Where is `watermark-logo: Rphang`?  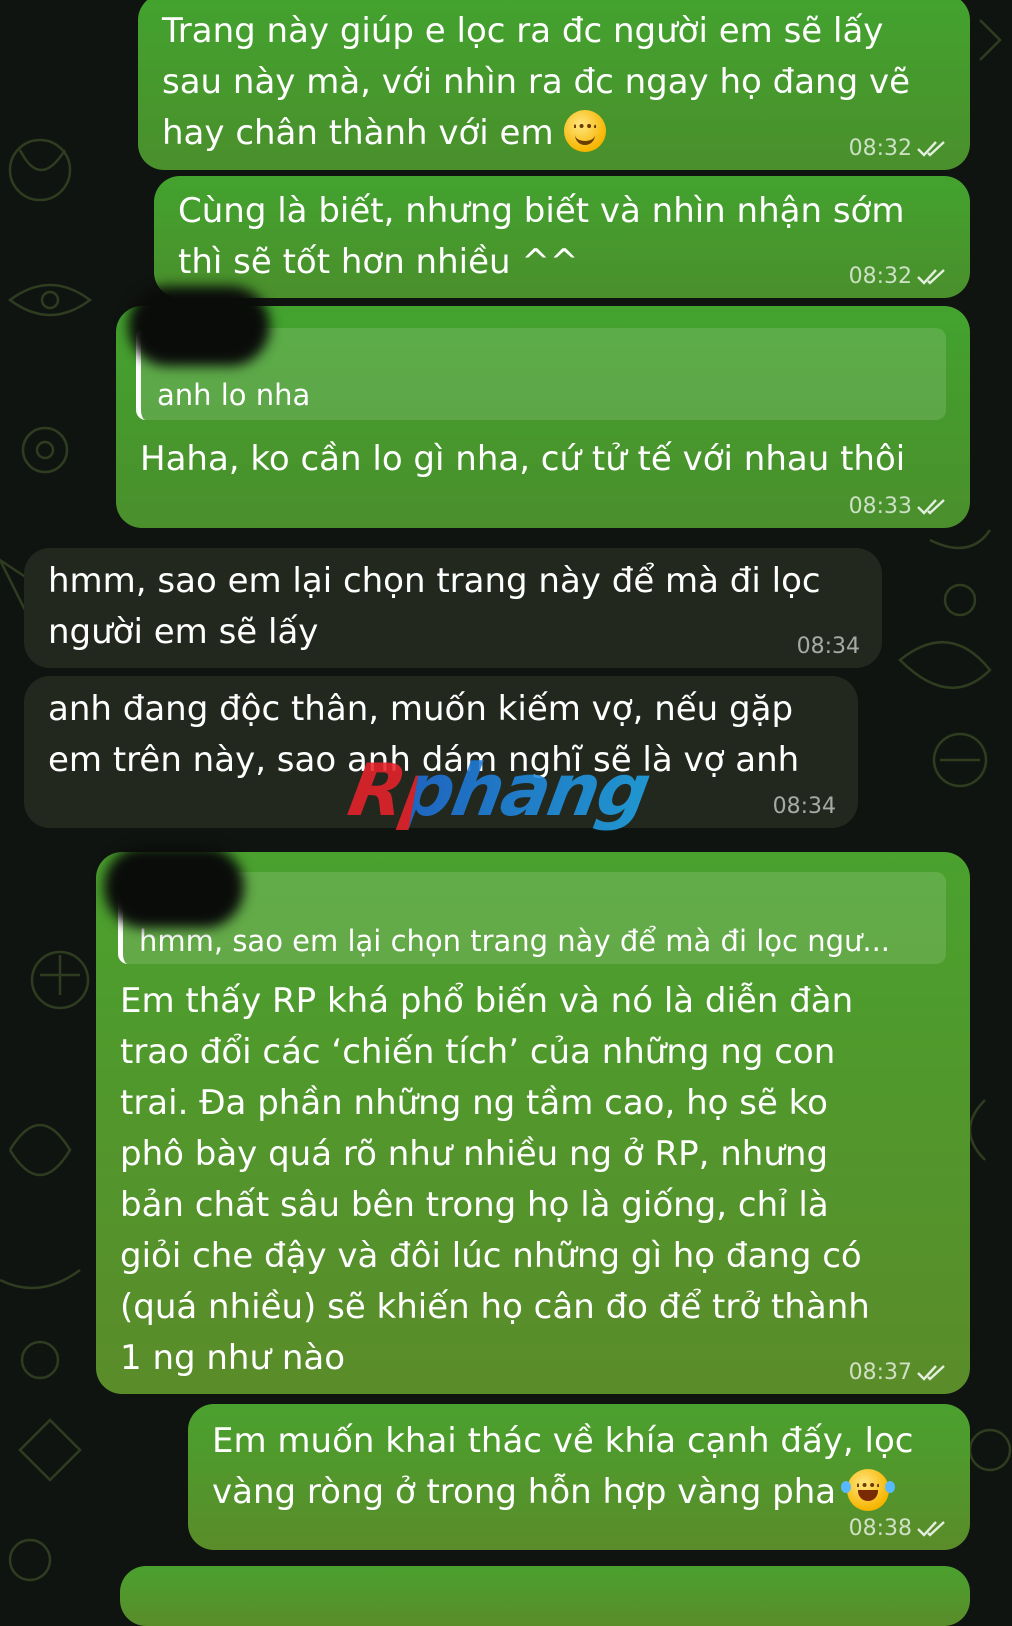 watermark-logo: Rphang is located at coordinates (499, 790).